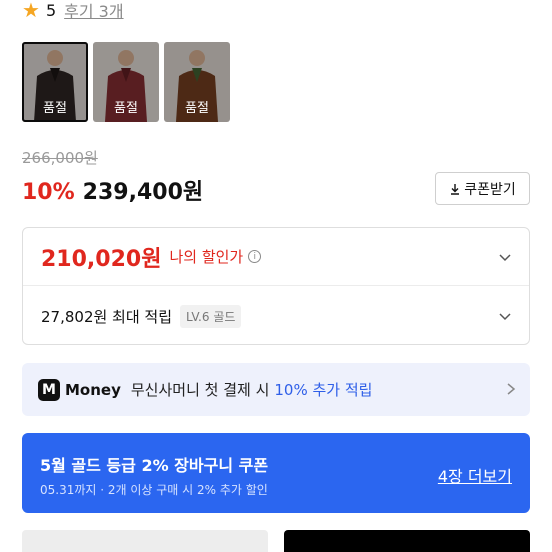  Describe the element at coordinates (490, 189) in the screenshot. I see `coupon-label: 쿠폰받기` at that location.